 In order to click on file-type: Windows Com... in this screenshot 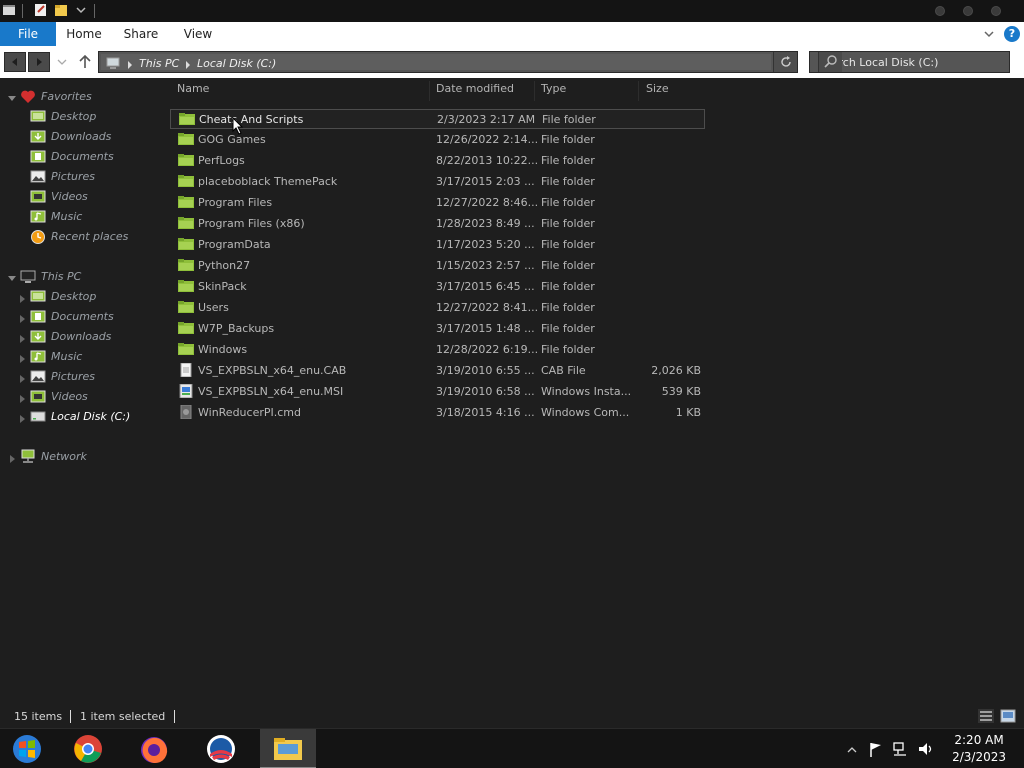, I will do `click(585, 412)`.